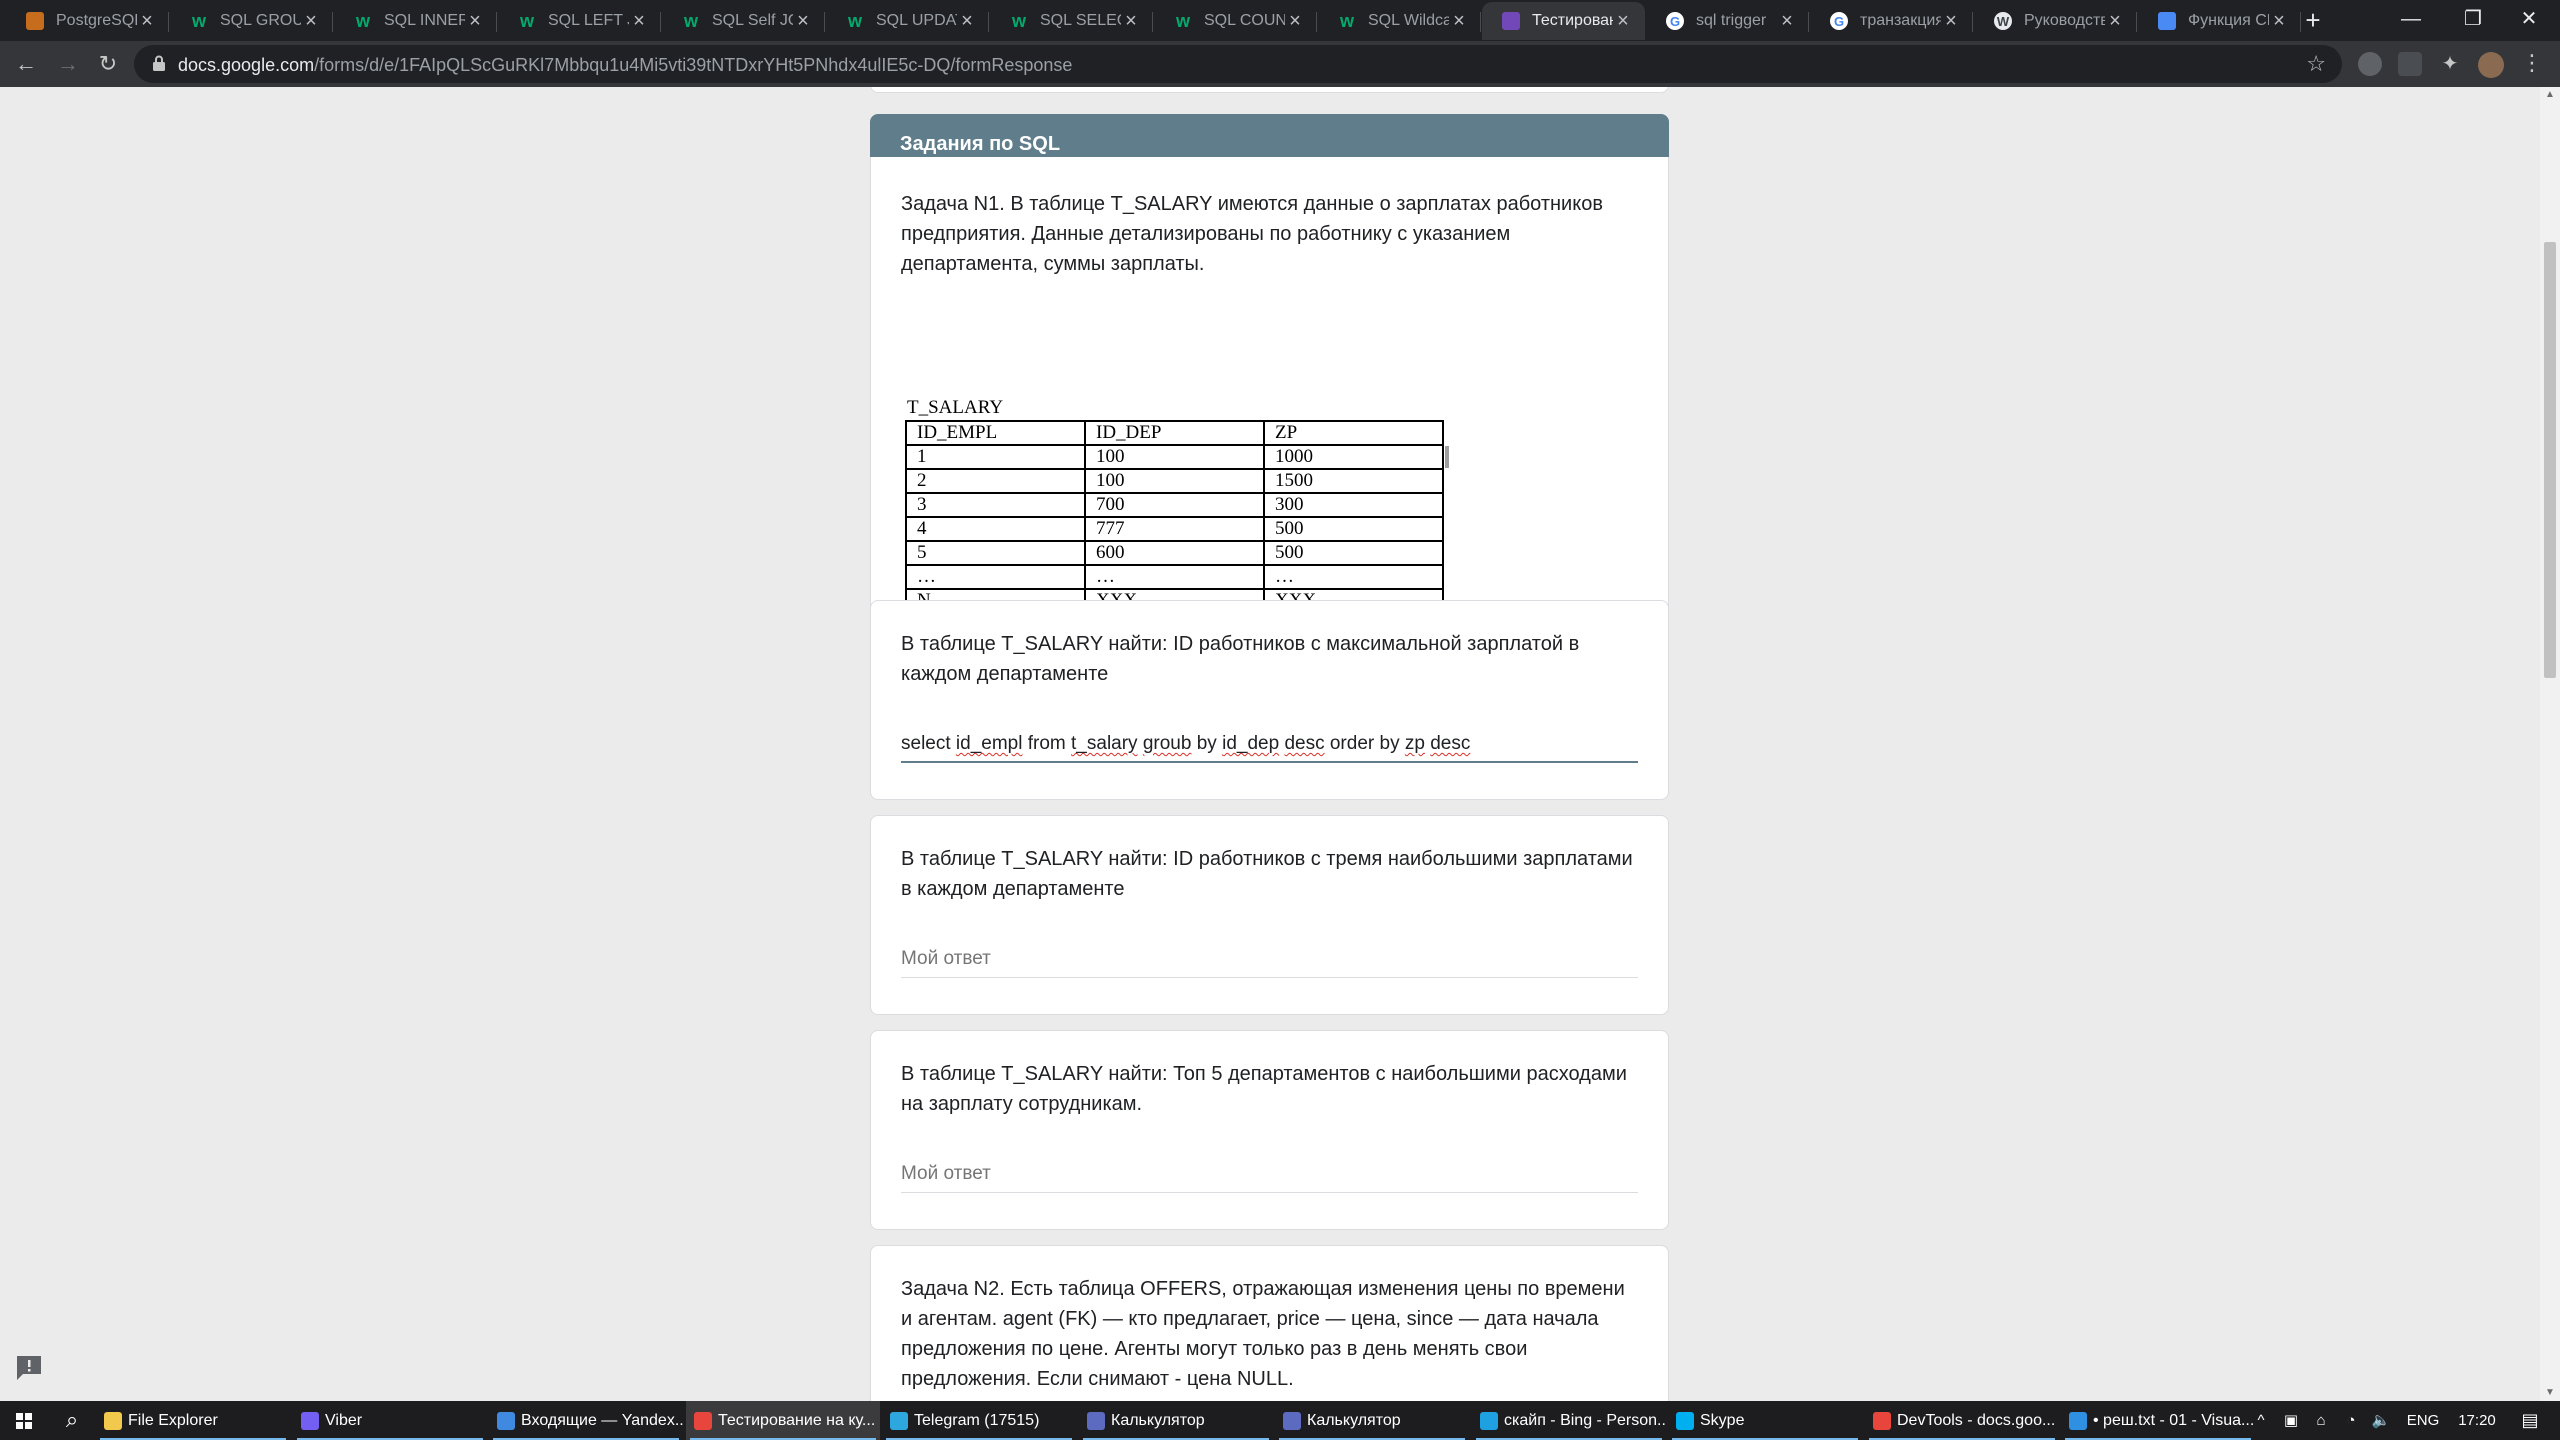 The height and width of the screenshot is (1440, 2560). Describe the element at coordinates (1727, 21) in the screenshot. I see `browser-tab: Gsql trigger ×` at that location.